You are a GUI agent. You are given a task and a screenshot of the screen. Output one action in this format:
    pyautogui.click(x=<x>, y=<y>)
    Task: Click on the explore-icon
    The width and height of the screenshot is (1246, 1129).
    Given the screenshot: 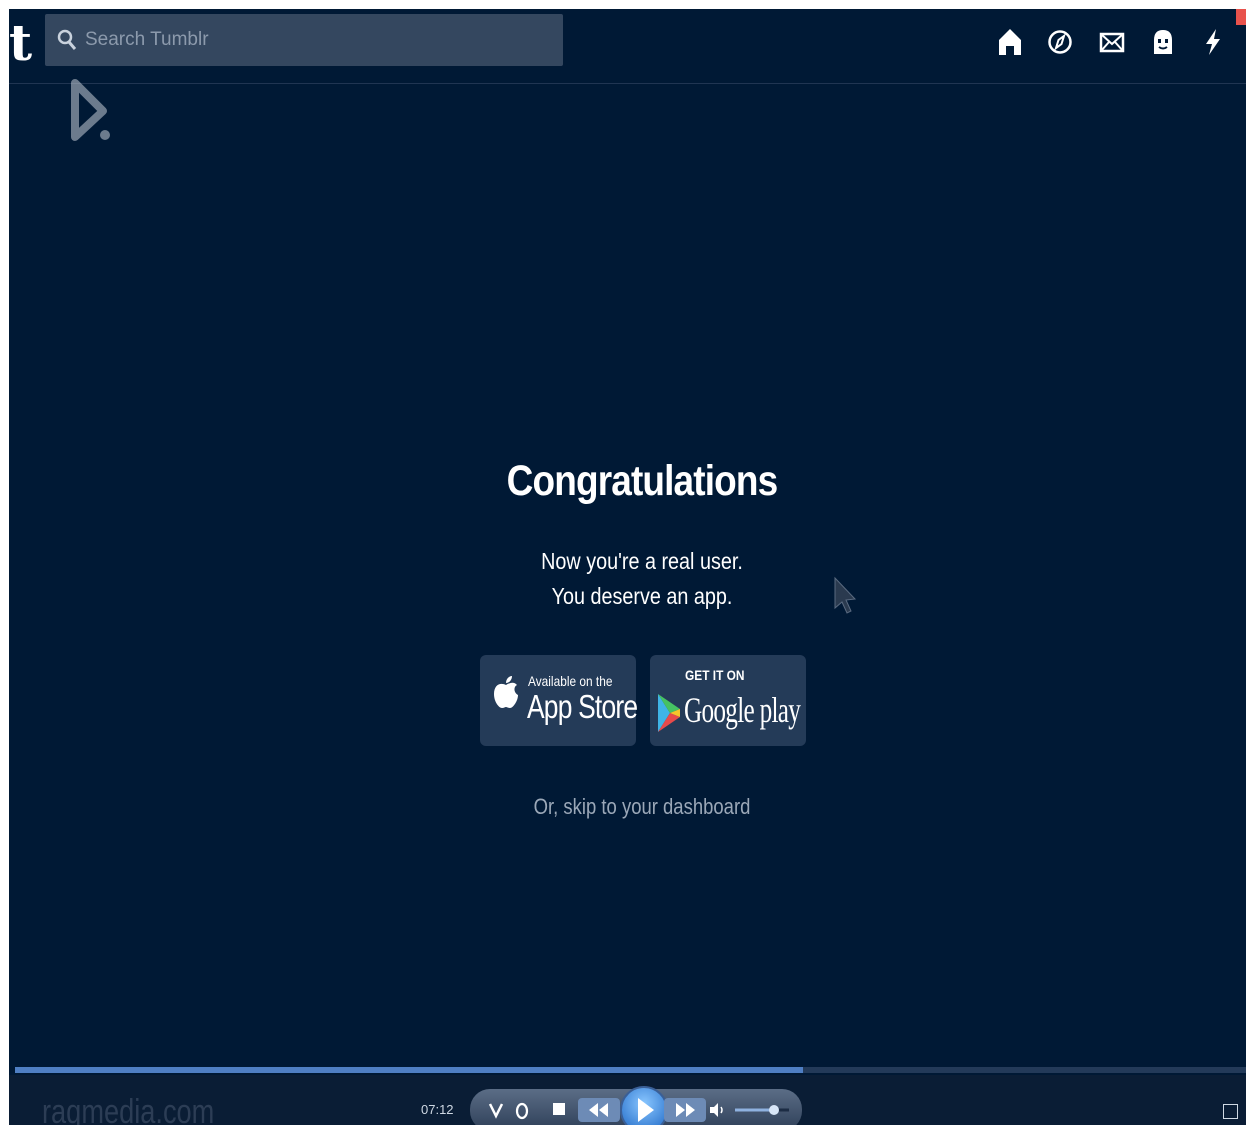 What is the action you would take?
    pyautogui.click(x=1060, y=42)
    